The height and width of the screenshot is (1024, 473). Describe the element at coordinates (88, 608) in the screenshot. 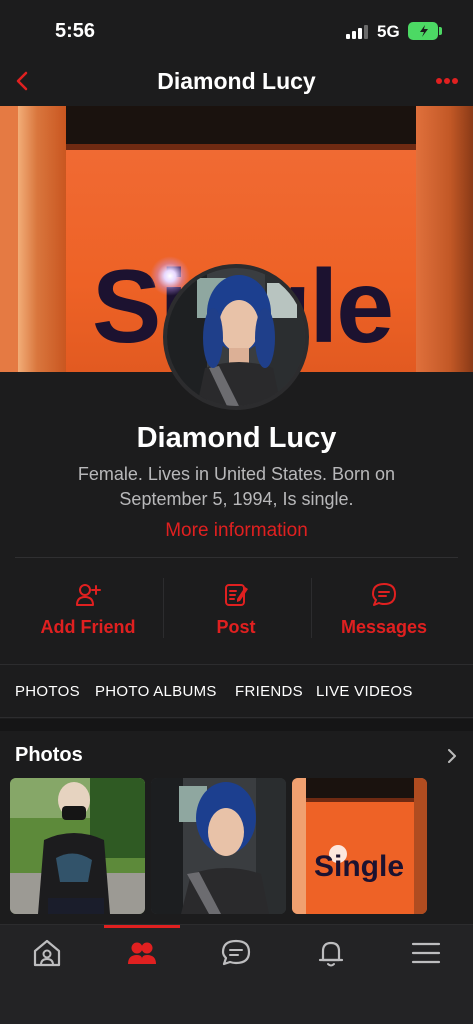

I see `add-friend-button: Add Friend` at that location.